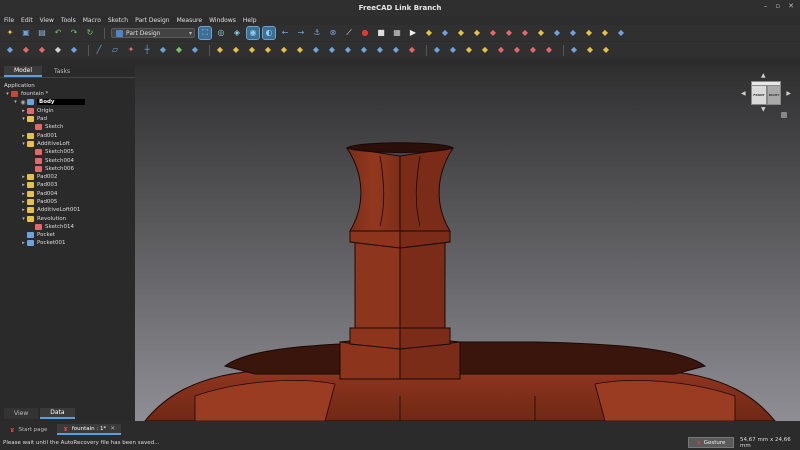  Describe the element at coordinates (220, 50) in the screenshot. I see `pad-icon: ◆` at that location.